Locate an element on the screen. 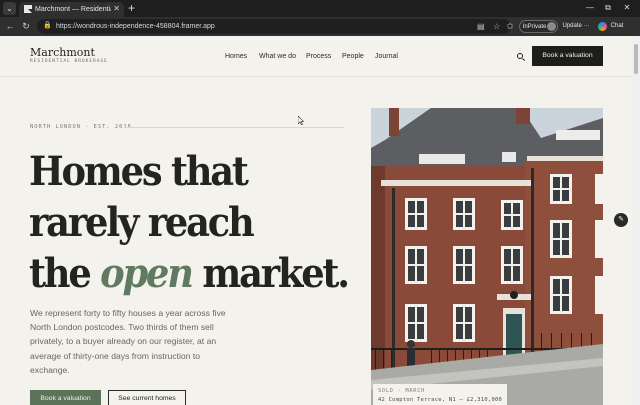 The height and width of the screenshot is (405, 640). caption-detail: 42 Compton Terrace, N1 — £2,310,000 is located at coordinates (440, 400).